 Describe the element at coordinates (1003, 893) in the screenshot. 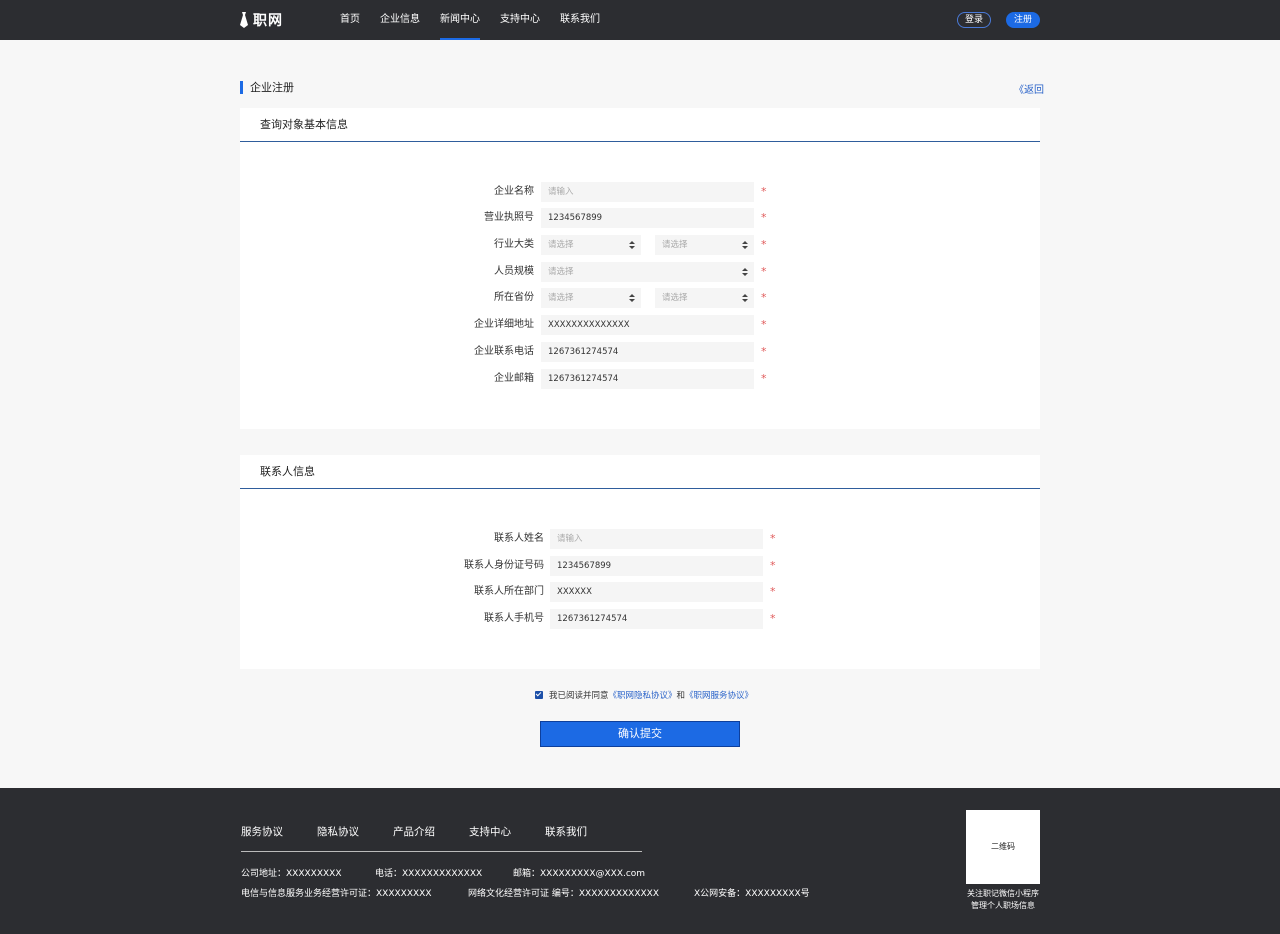

I see `qr-caption-line1: 关注职记微信小程序` at that location.